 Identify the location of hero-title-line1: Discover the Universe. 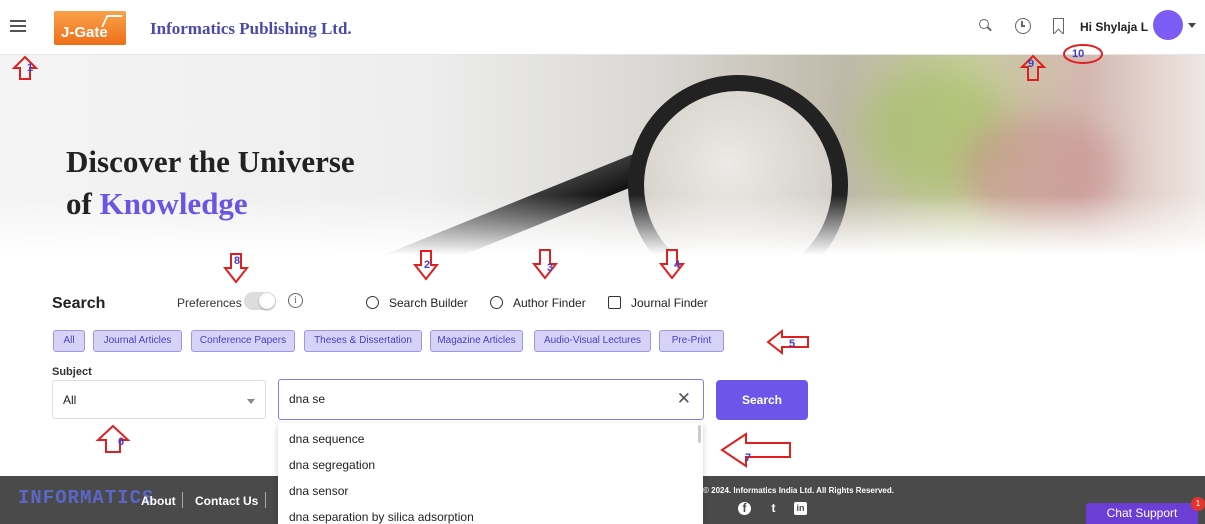
(210, 161).